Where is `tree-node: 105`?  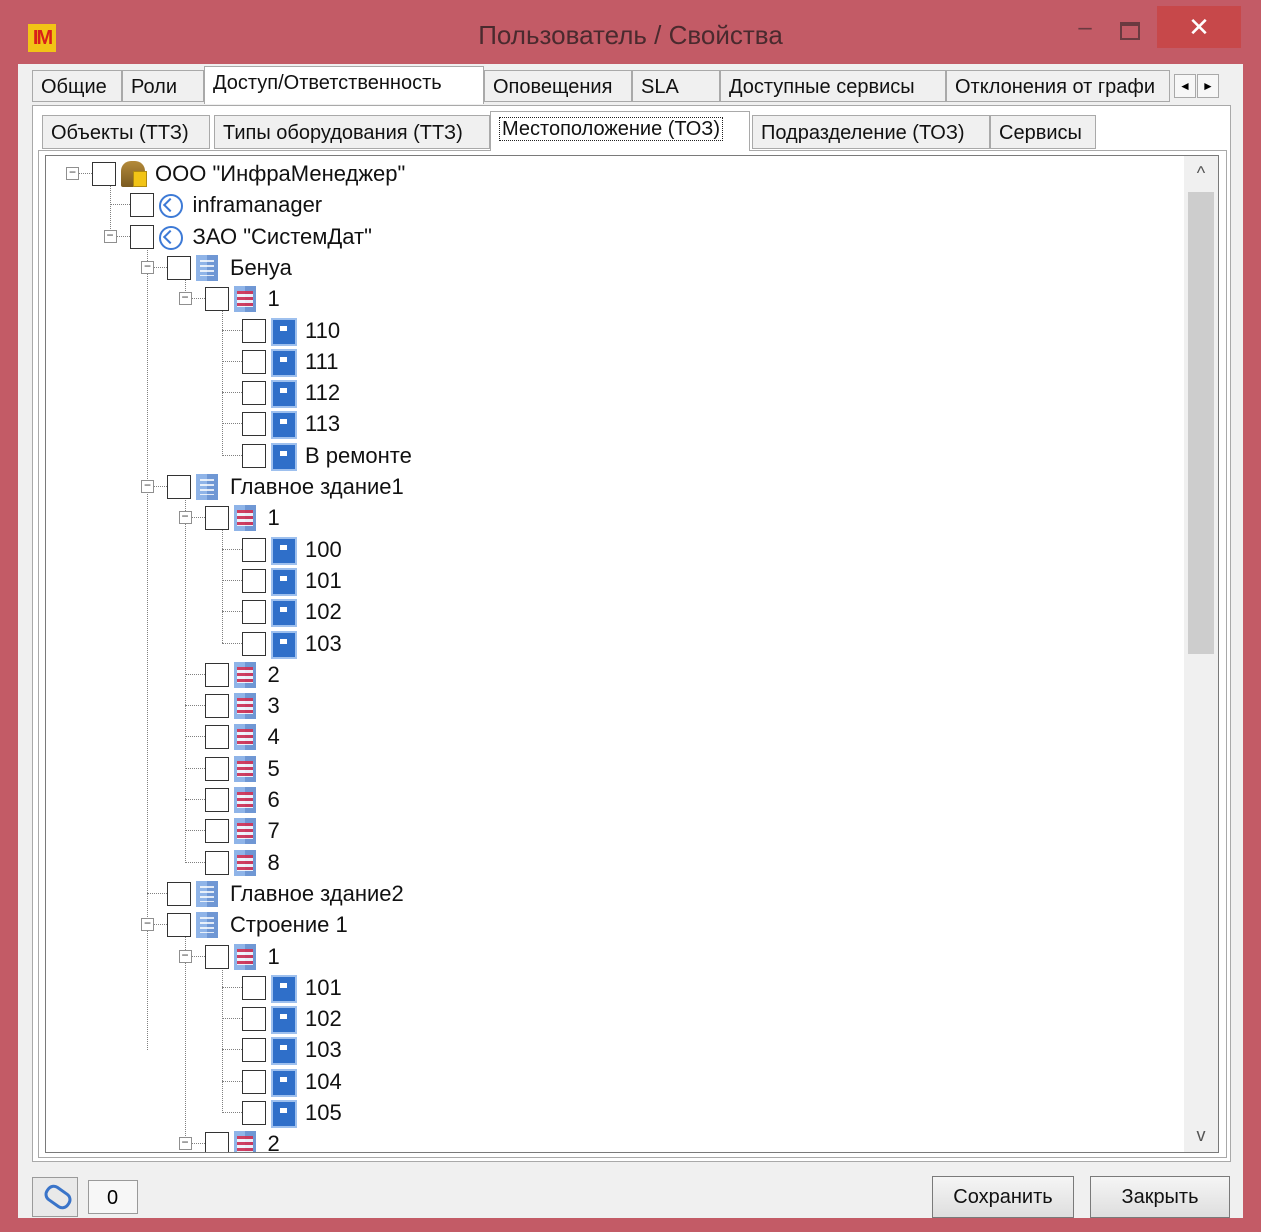 tree-node: 105 is located at coordinates (611, 1113).